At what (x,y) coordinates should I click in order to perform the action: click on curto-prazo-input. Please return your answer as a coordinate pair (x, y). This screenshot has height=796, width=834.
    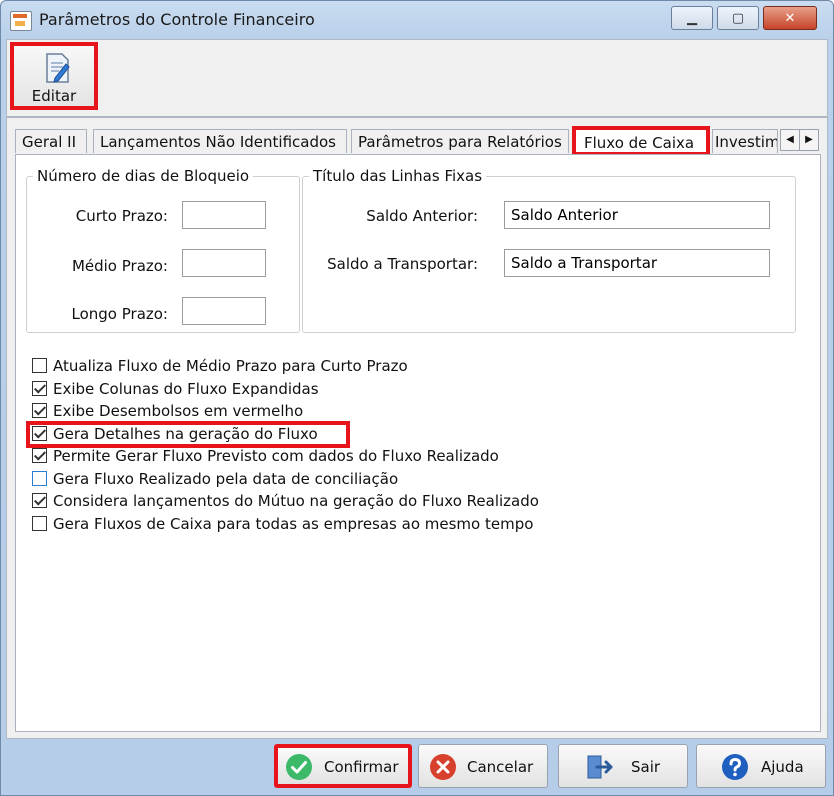
    Looking at the image, I should click on (224, 215).